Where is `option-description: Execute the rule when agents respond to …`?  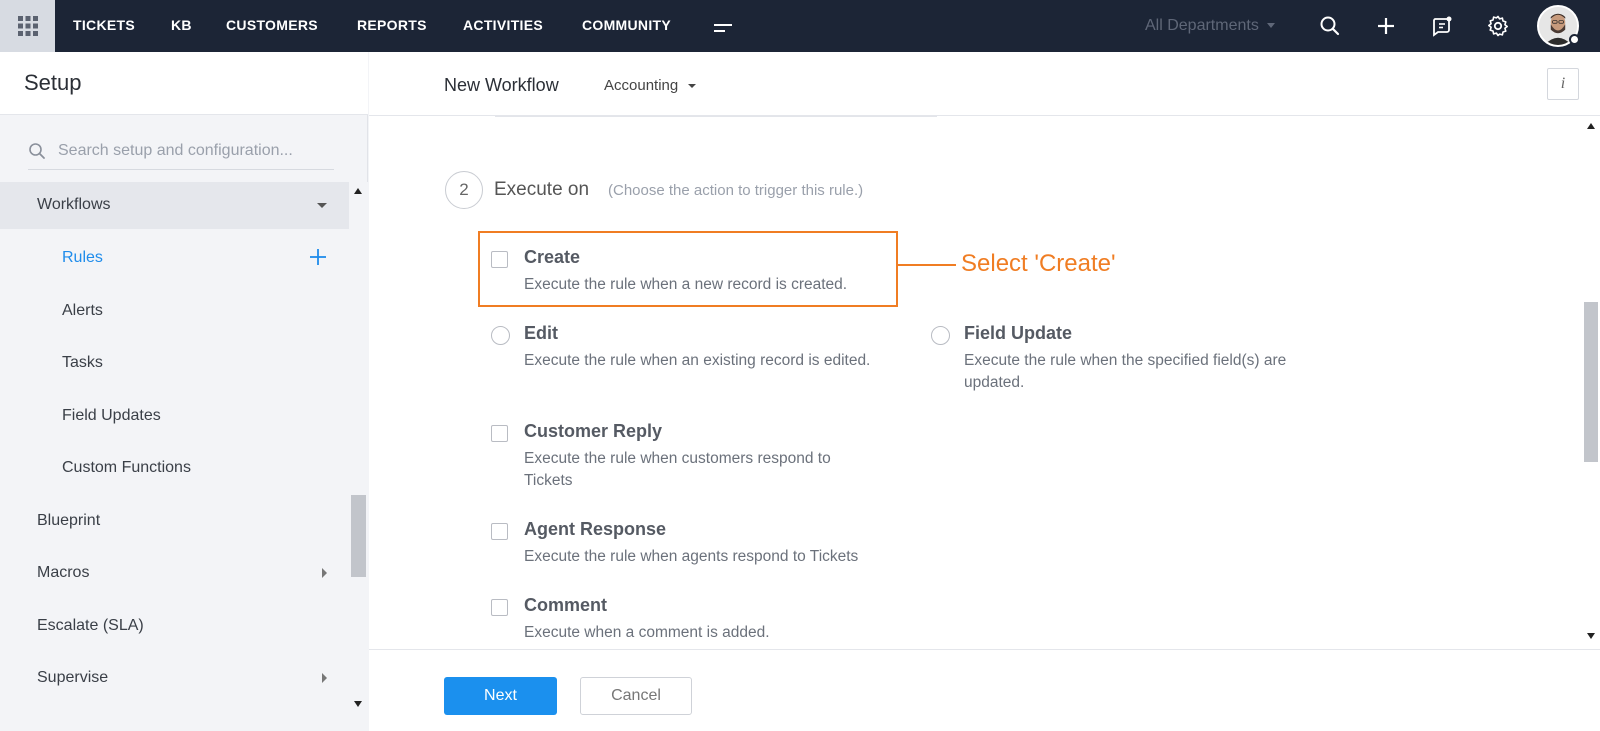 option-description: Execute the rule when agents respond to … is located at coordinates (691, 556).